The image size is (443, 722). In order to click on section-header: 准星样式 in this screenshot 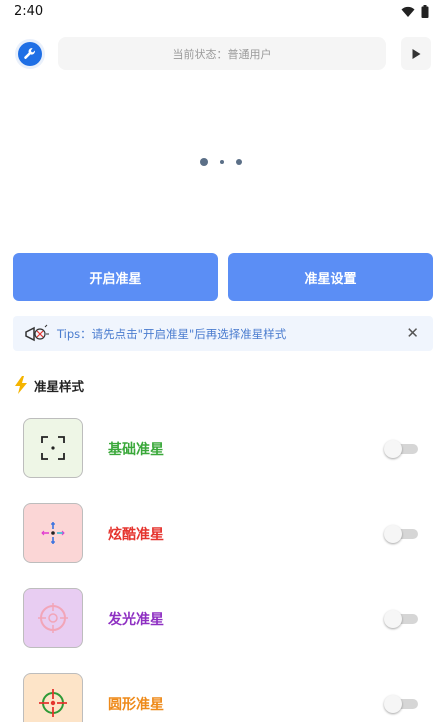, I will do `click(49, 385)`.